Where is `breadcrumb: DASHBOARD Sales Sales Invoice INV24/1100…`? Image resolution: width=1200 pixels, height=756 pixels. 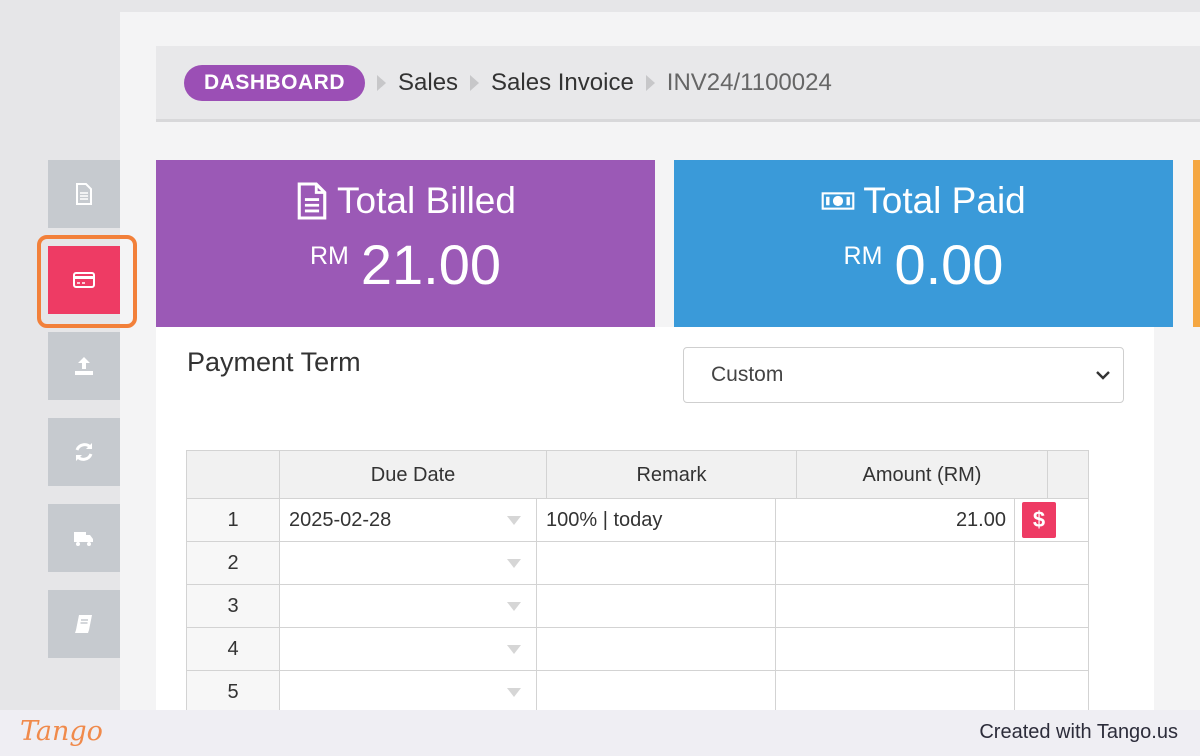
breadcrumb: DASHBOARD Sales Sales Invoice INV24/1100… is located at coordinates (678, 84).